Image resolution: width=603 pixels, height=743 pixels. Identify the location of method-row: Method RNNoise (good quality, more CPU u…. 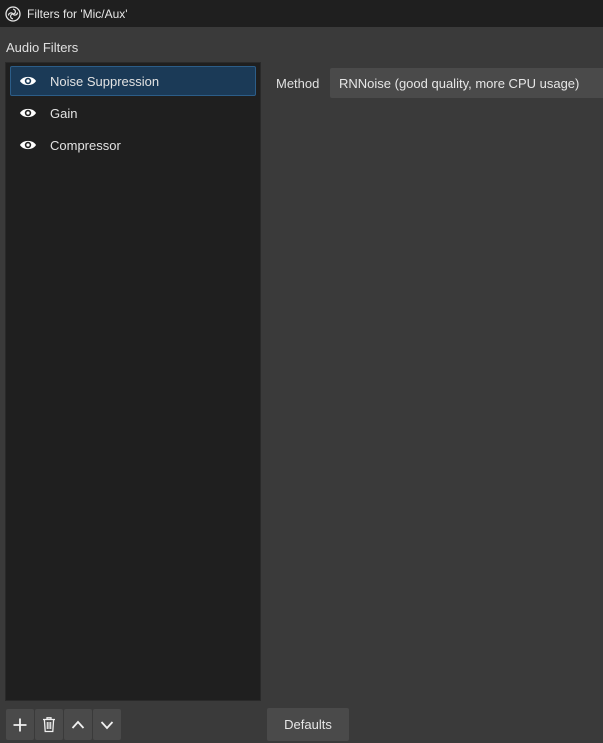
(439, 83).